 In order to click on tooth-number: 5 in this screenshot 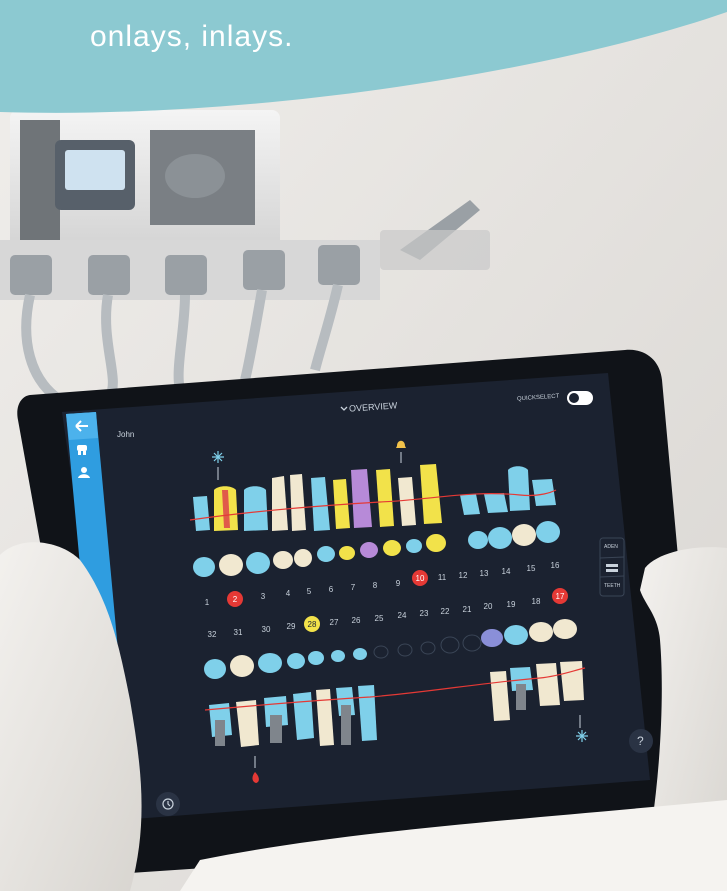, I will do `click(309, 591)`.